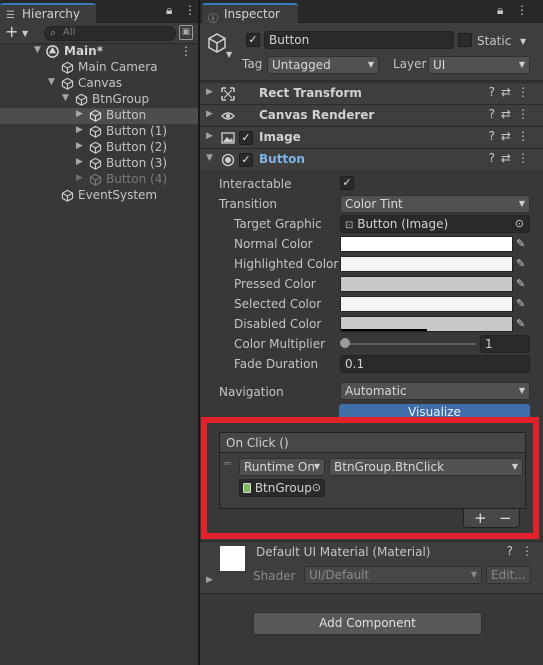  I want to click on hierarchy-row: ▶ Button (2), so click(99, 148).